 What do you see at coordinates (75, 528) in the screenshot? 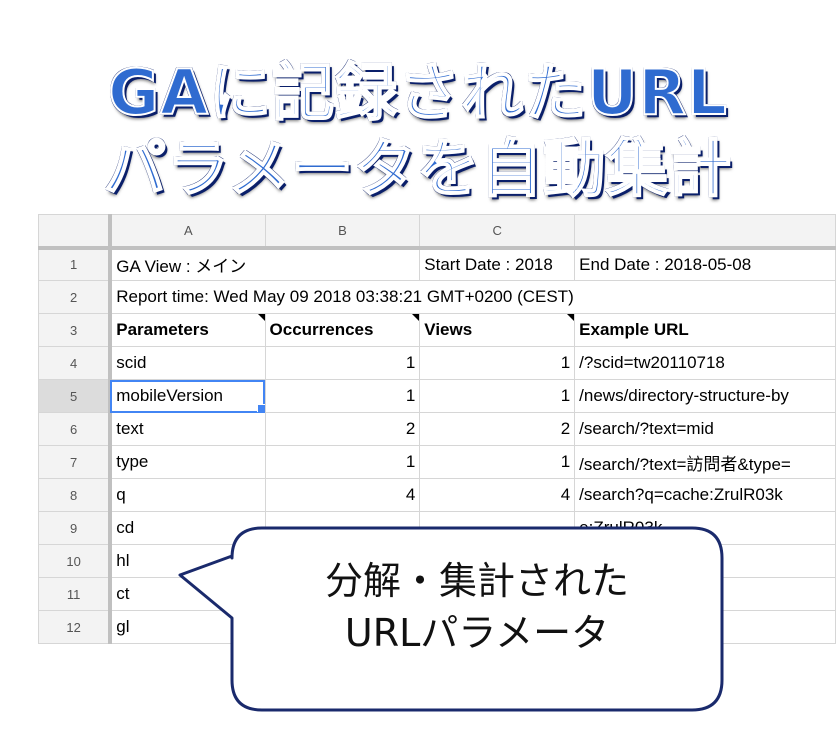
I see `row-header: 9` at bounding box center [75, 528].